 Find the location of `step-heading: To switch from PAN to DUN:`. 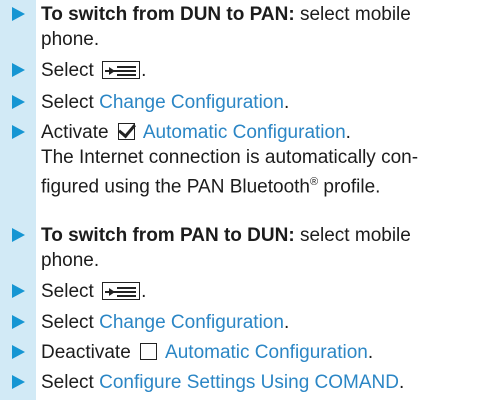

step-heading: To switch from PAN to DUN: is located at coordinates (168, 235).